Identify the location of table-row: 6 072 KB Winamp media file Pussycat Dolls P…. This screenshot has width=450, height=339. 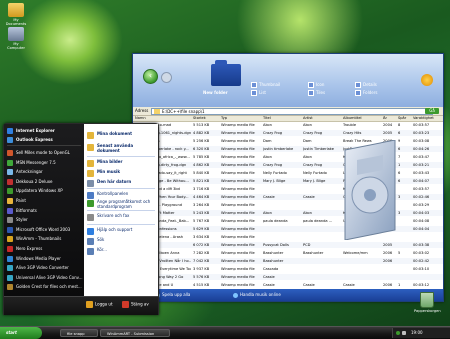
(288, 245).